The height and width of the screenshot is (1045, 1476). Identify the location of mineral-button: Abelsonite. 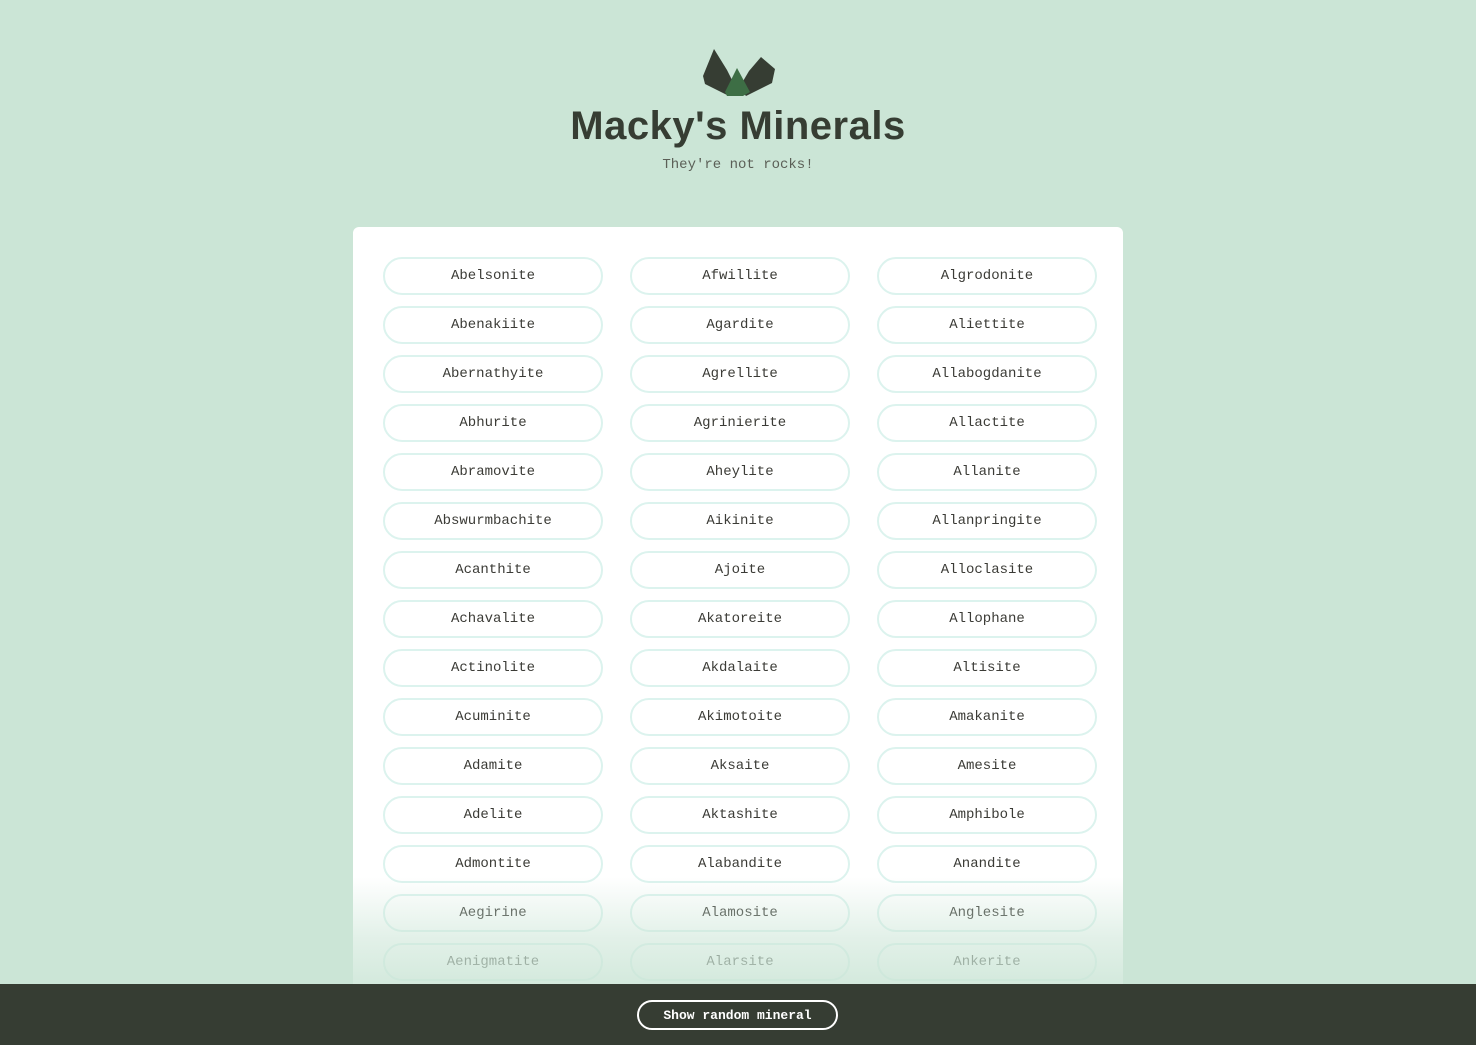
(493, 276).